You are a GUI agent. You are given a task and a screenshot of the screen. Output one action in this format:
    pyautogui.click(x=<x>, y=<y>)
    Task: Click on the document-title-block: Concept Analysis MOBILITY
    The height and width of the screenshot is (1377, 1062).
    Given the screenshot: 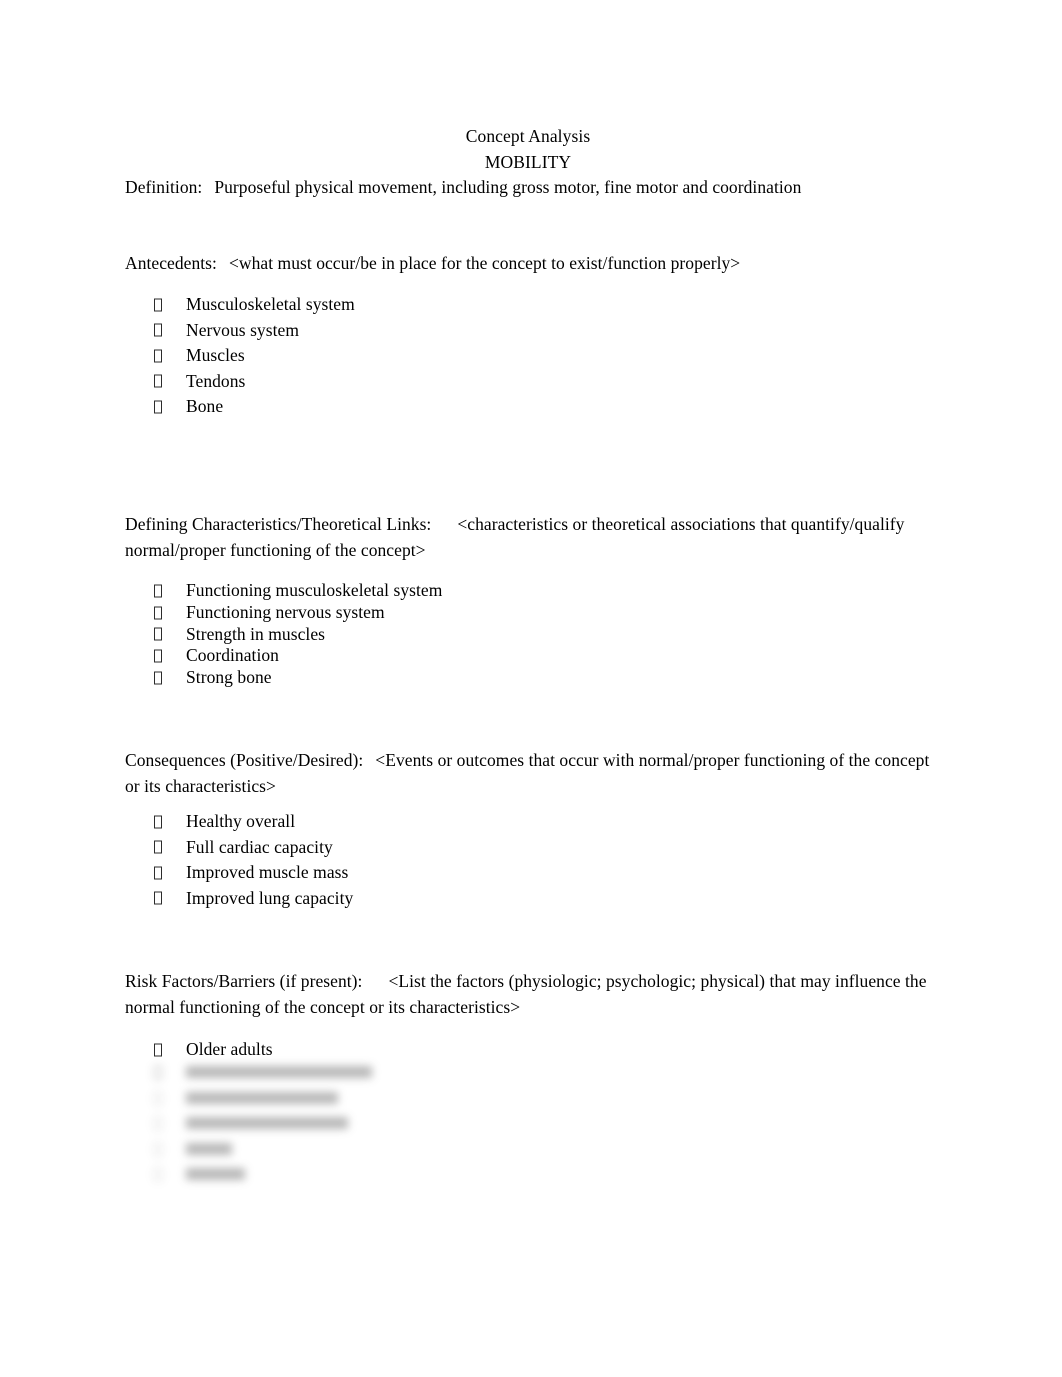 What is the action you would take?
    pyautogui.click(x=528, y=149)
    